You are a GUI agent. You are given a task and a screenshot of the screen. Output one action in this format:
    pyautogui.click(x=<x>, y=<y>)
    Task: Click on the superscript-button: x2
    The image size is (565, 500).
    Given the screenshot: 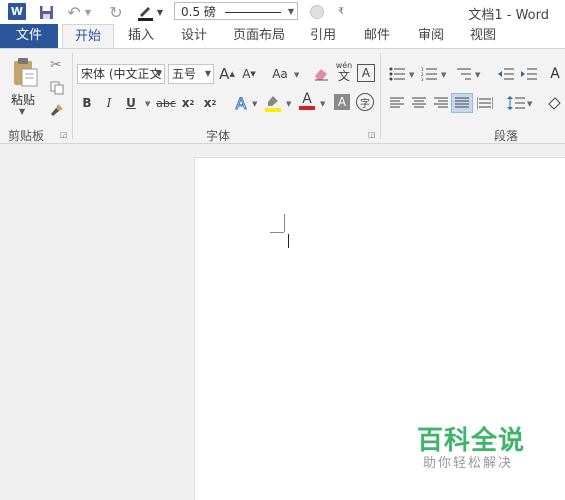 What is the action you would take?
    pyautogui.click(x=210, y=103)
    